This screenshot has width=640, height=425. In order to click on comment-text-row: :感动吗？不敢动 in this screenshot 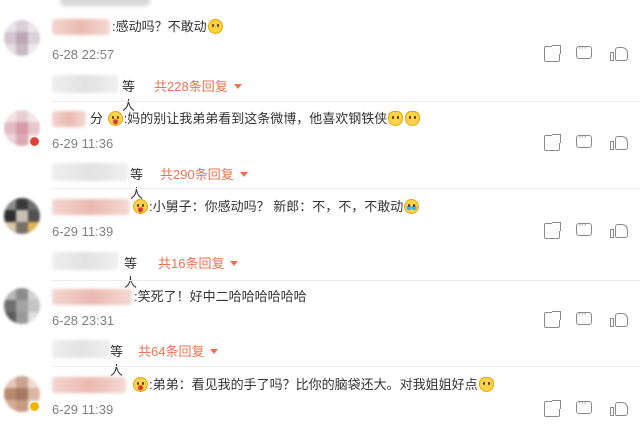, I will do `click(168, 27)`.